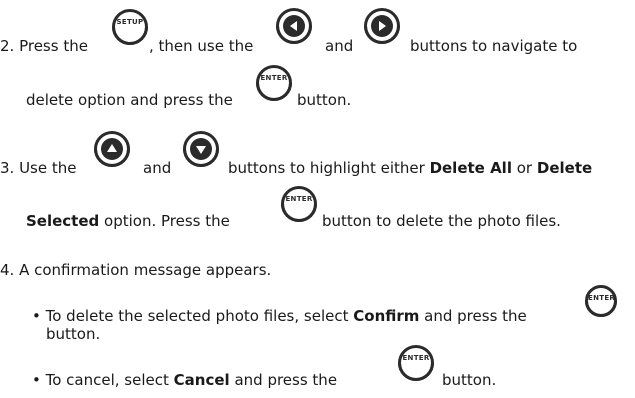  I want to click on step3-line2-text-b: option. Press the, so click(167, 221).